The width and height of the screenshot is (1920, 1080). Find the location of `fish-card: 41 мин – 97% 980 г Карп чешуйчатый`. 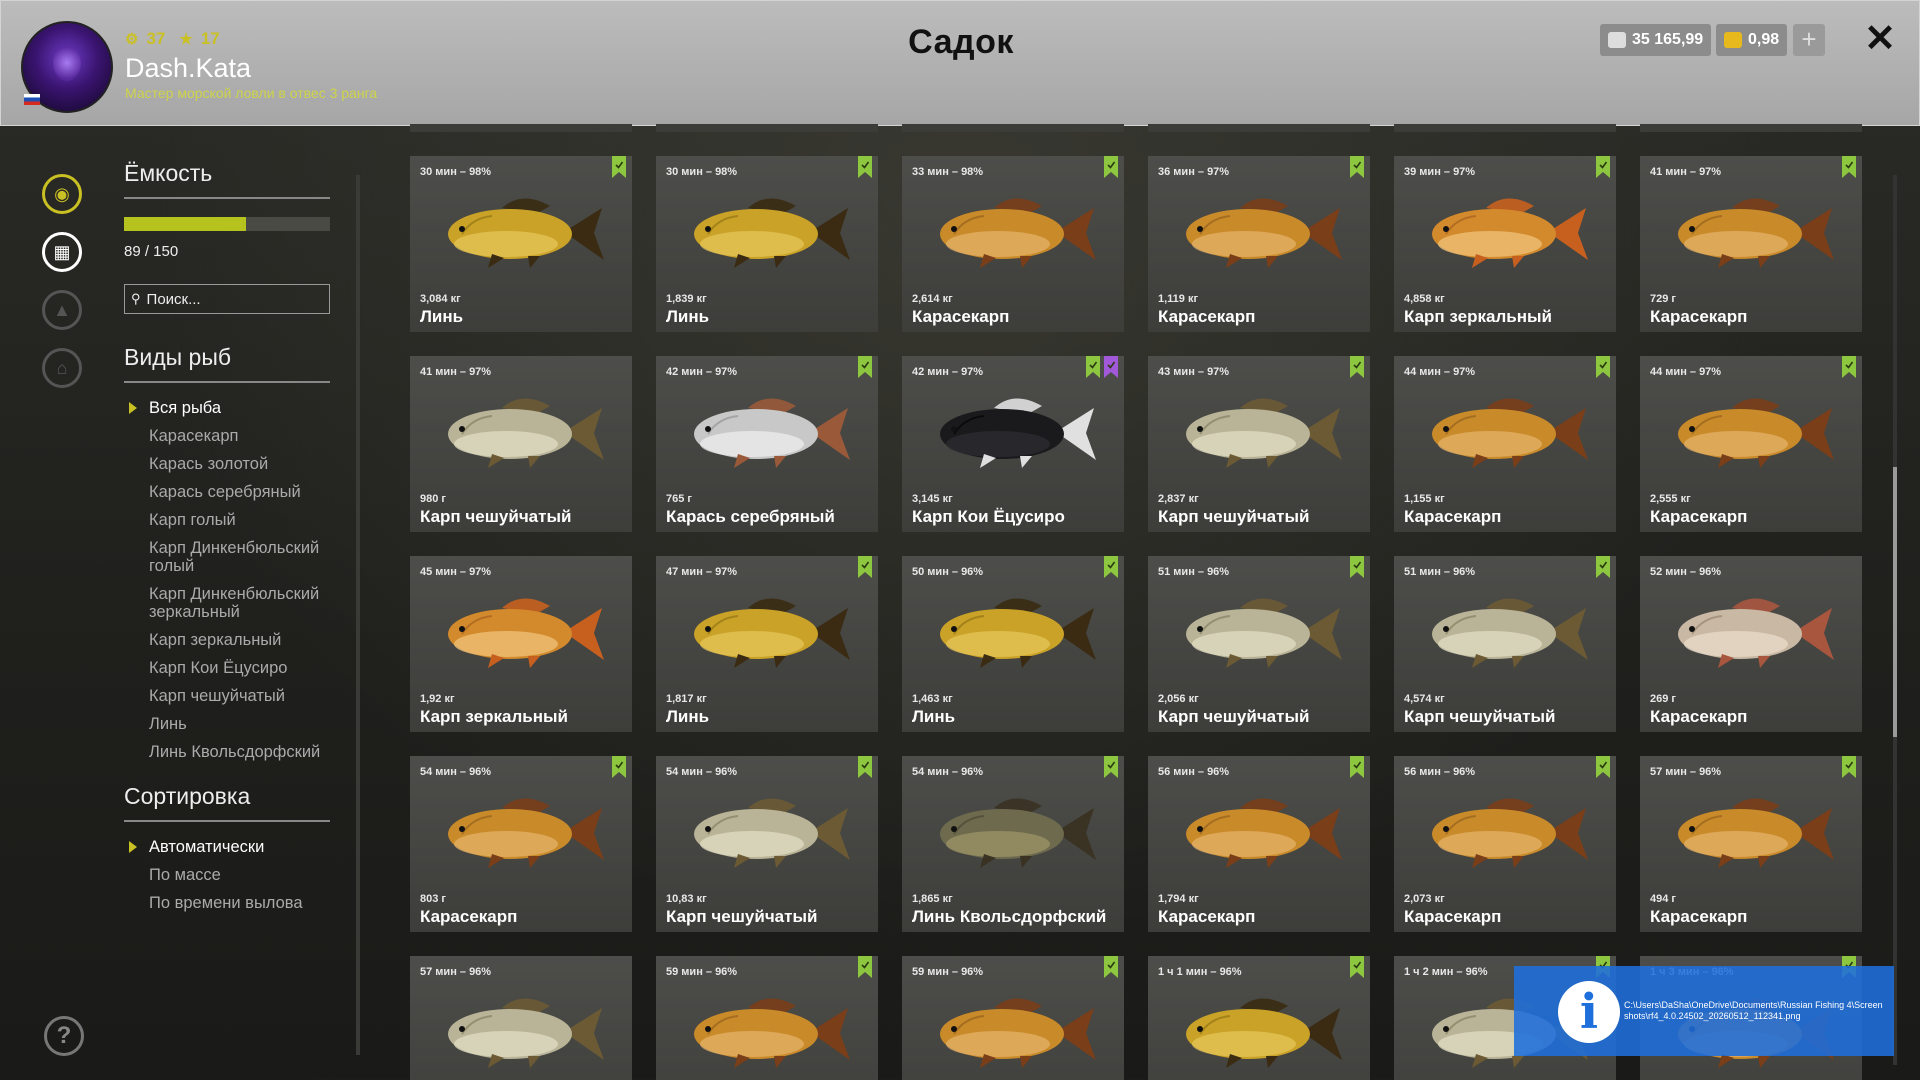

fish-card: 41 мин – 97% 980 г Карп чешуйчатый is located at coordinates (521, 444).